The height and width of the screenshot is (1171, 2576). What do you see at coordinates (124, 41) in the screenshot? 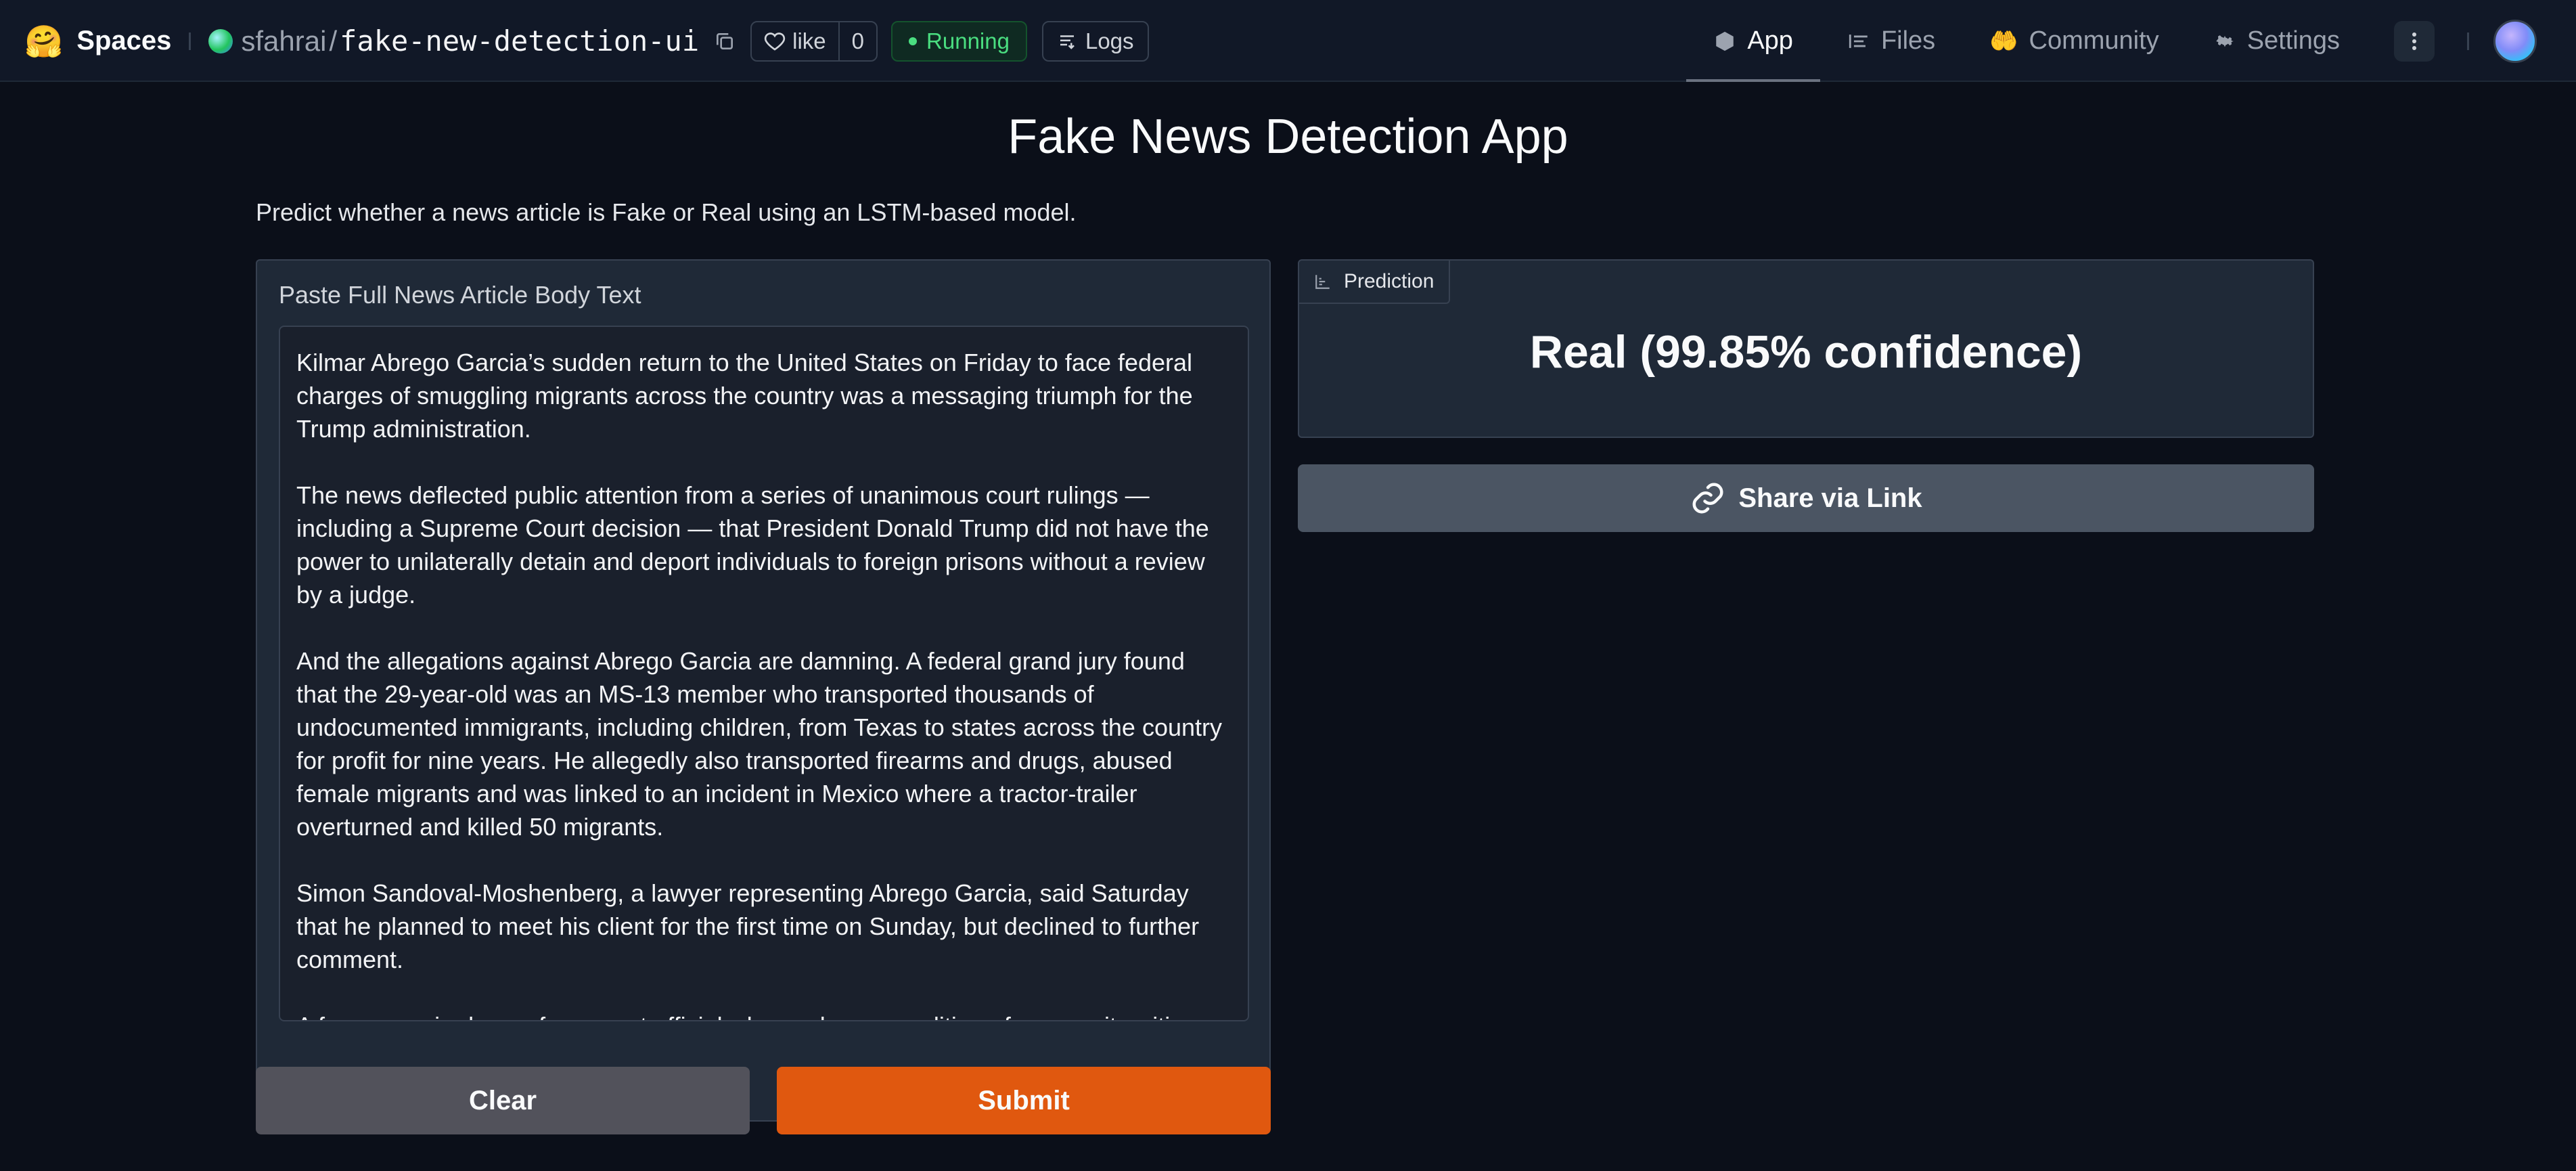
I see `spaces-link: Spaces` at bounding box center [124, 41].